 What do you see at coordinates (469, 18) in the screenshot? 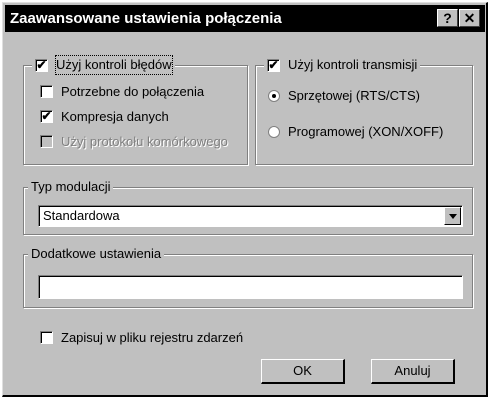
I see `close-button: ✕` at bounding box center [469, 18].